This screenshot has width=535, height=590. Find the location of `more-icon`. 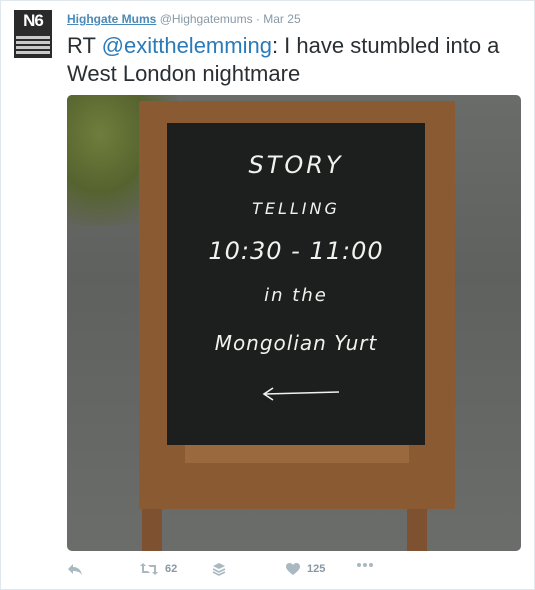

more-icon is located at coordinates (365, 565).